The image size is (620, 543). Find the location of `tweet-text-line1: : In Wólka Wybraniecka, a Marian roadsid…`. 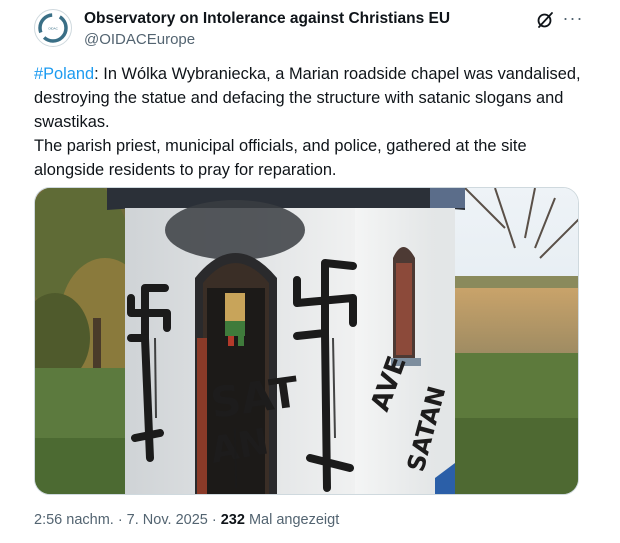

tweet-text-line1: : In Wólka Wybraniecka, a Marian roadsid… is located at coordinates (307, 98).